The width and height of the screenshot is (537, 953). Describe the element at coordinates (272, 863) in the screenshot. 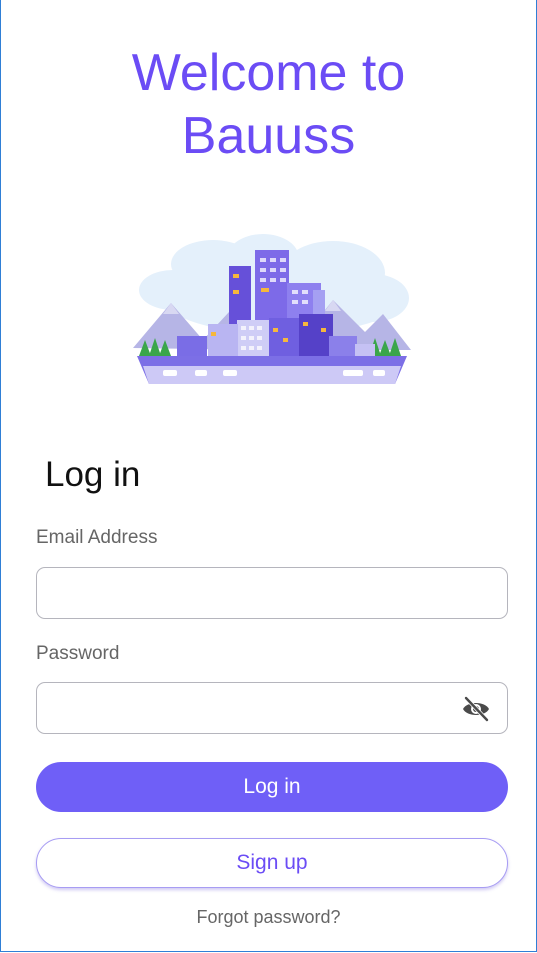

I see `signup-button: Sign up` at that location.